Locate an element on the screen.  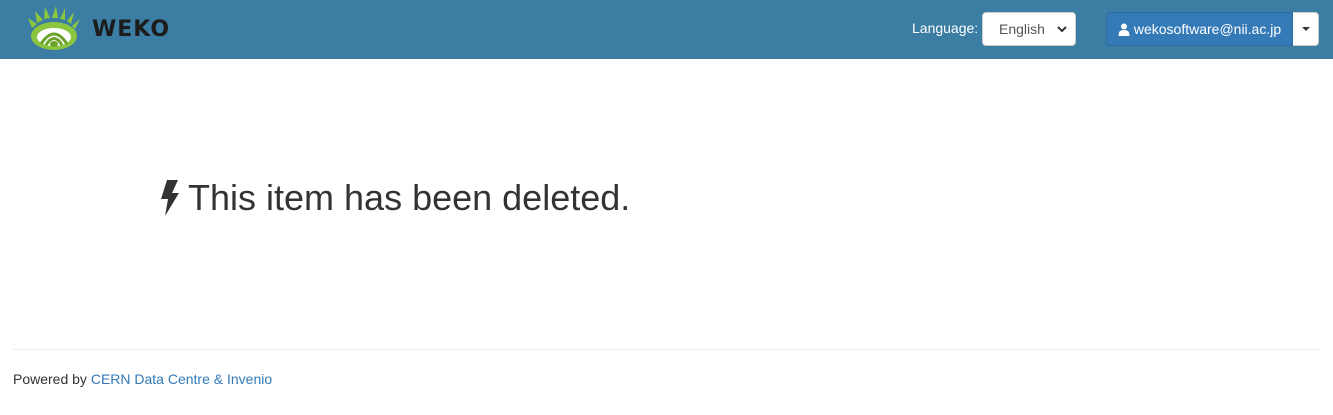
weko-logo-icon is located at coordinates (54, 28).